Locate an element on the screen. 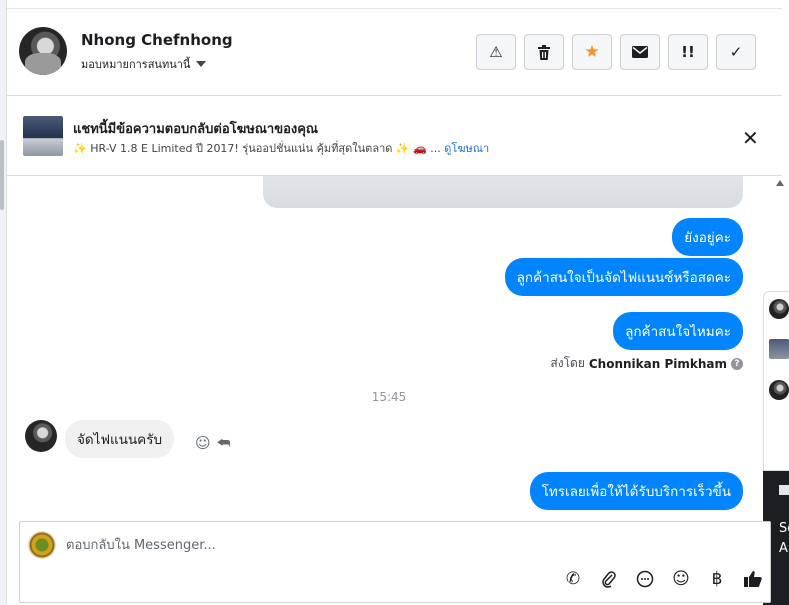  left-scrollbar-thumb is located at coordinates (2, 175).